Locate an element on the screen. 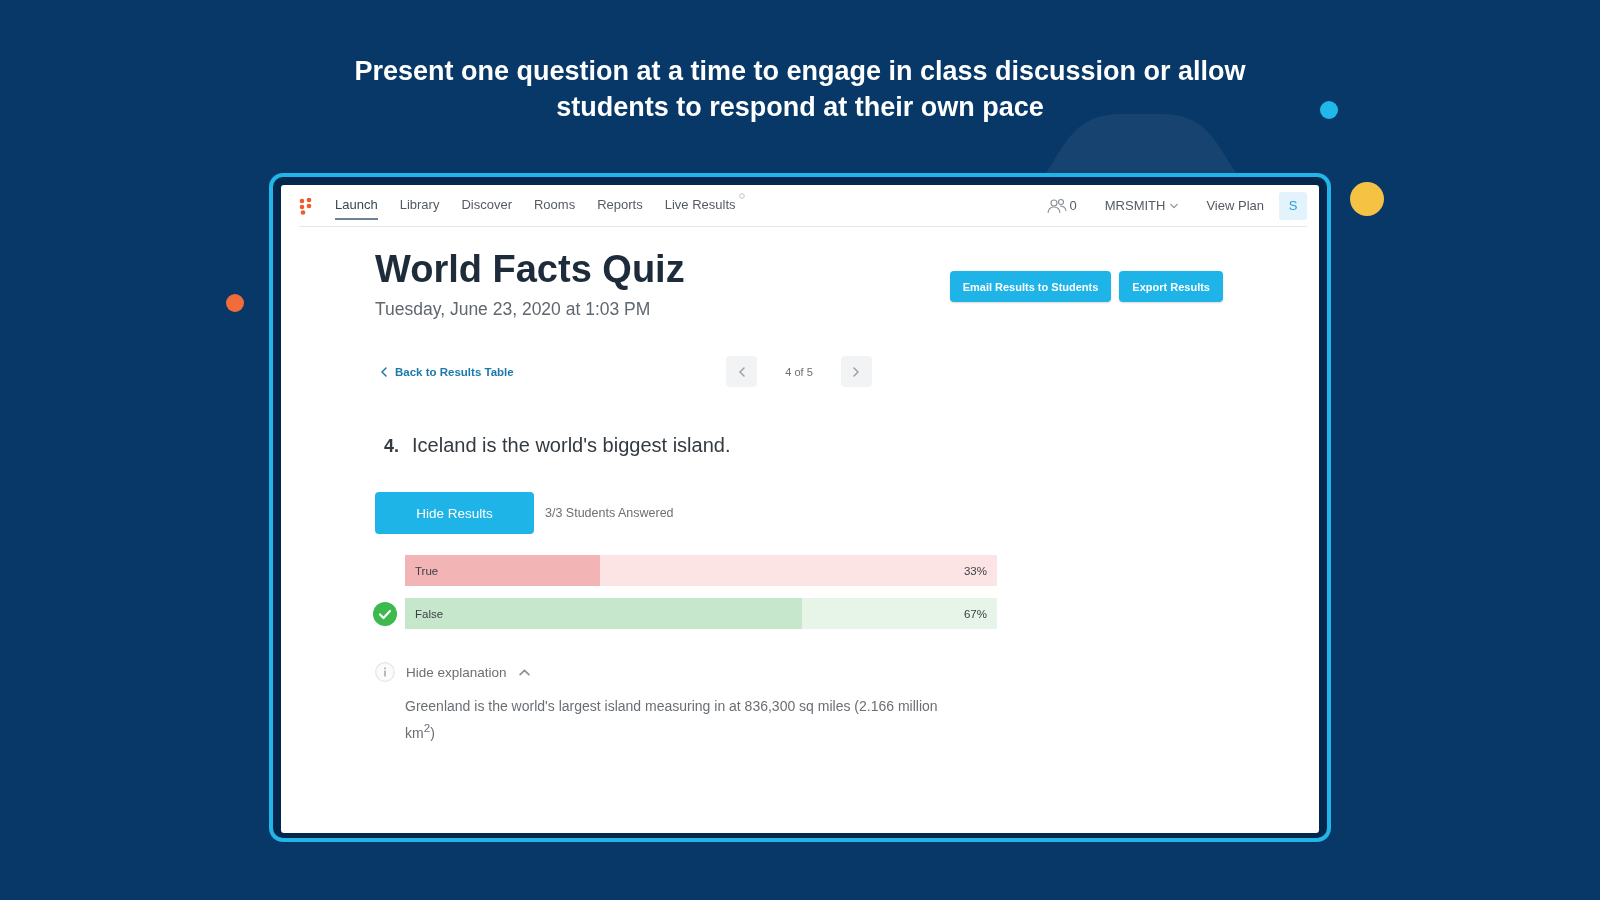 This screenshot has height=900, width=1600. nav-tab: Launch is located at coordinates (356, 202).